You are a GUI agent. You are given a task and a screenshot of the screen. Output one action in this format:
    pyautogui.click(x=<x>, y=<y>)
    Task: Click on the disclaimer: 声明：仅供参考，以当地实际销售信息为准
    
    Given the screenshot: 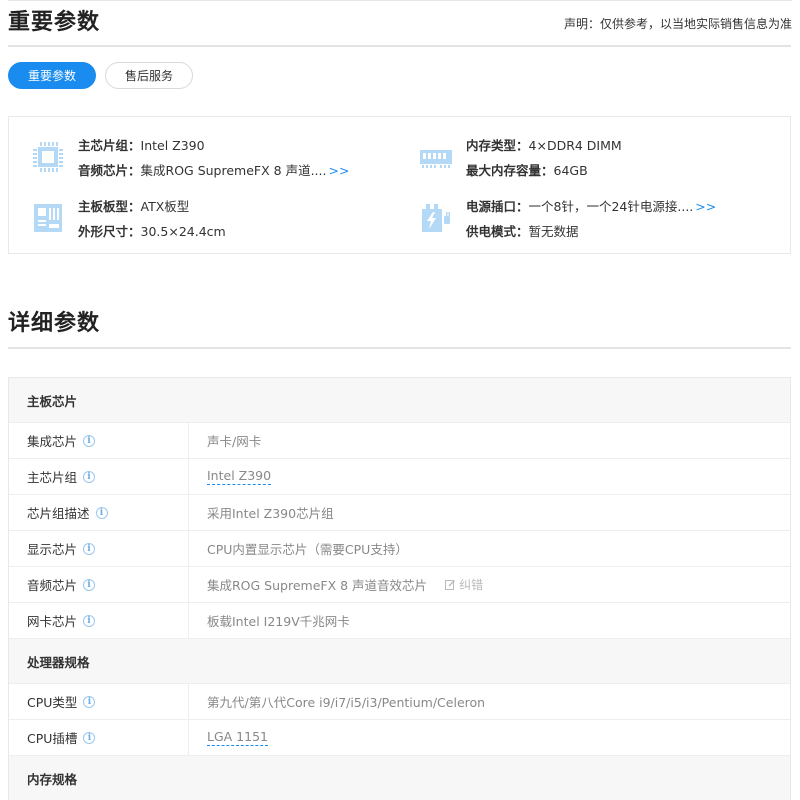 What is the action you would take?
    pyautogui.click(x=677, y=24)
    